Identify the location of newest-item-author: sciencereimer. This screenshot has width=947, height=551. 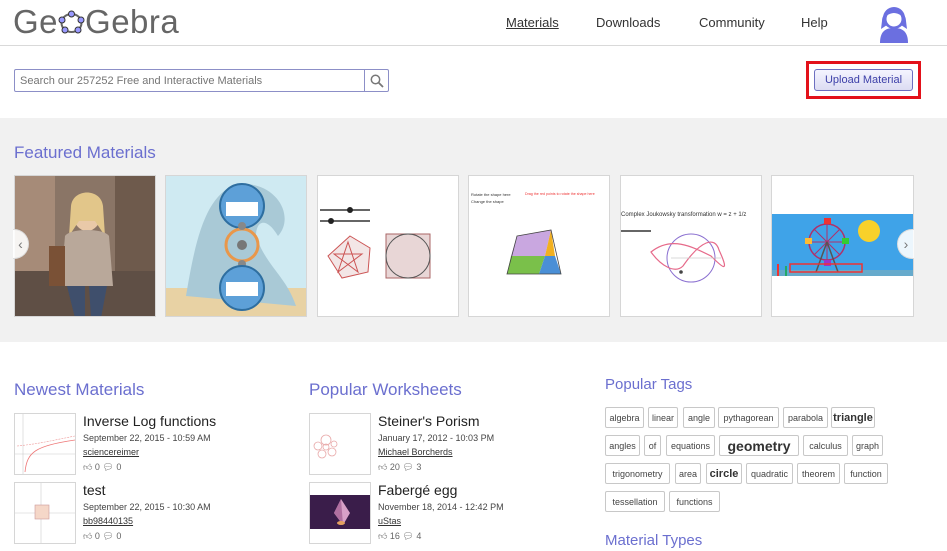
(111, 452).